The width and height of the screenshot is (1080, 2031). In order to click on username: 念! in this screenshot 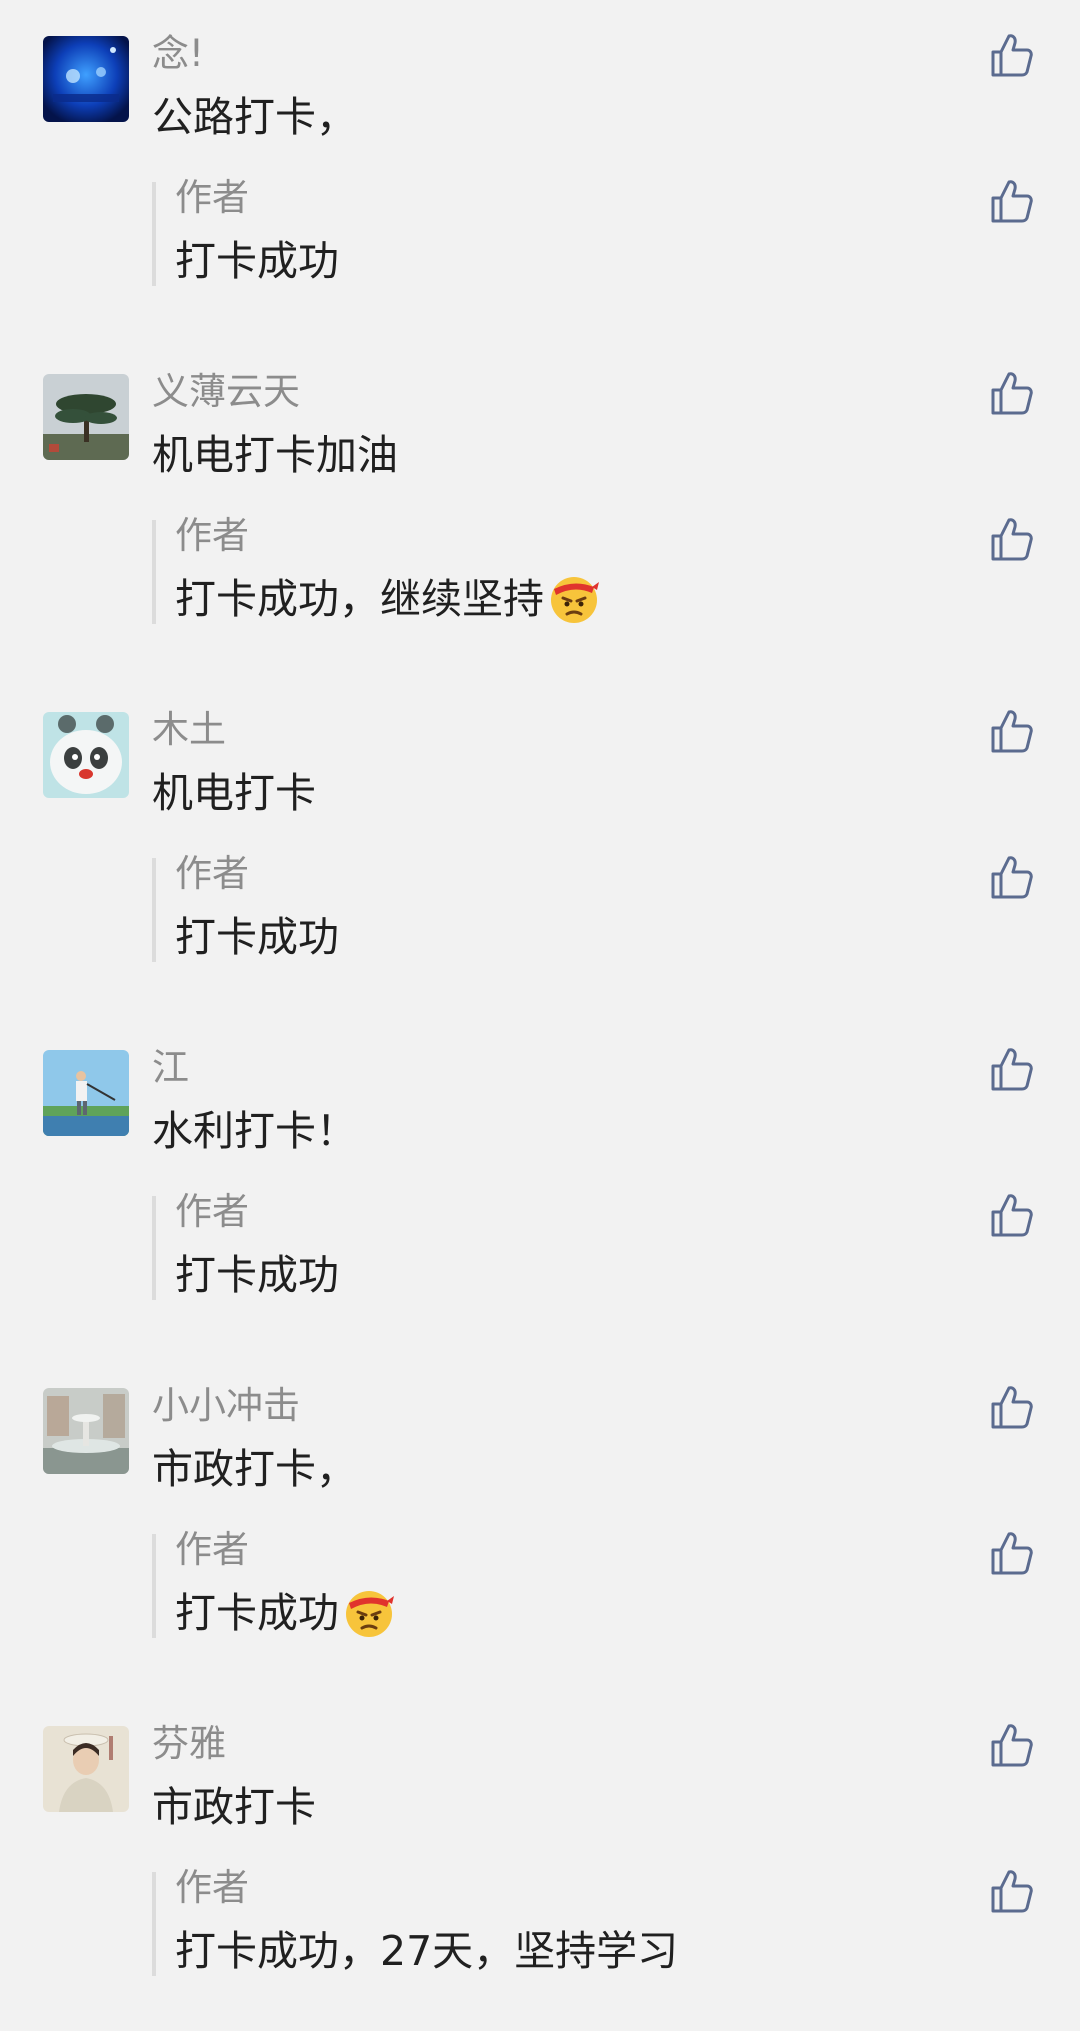, I will do `click(178, 54)`.